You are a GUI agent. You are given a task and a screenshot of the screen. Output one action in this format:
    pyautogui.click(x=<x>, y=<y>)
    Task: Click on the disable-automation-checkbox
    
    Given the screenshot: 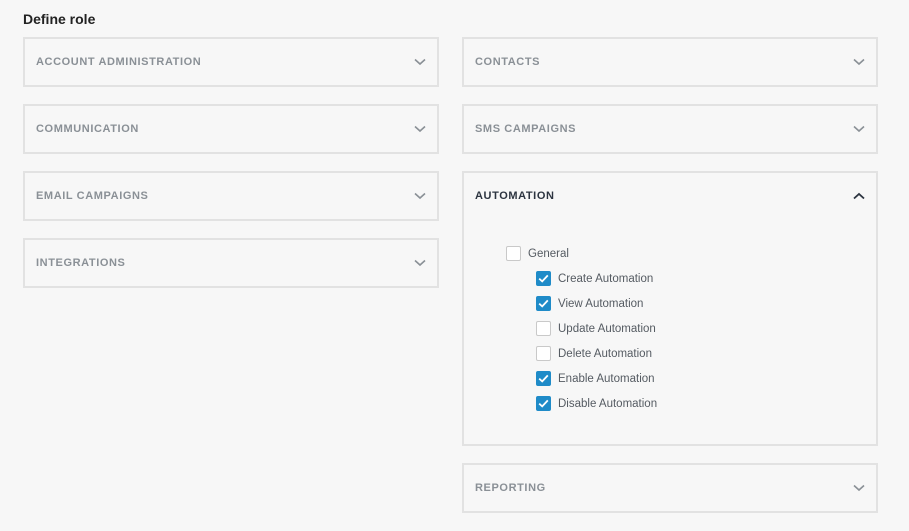 What is the action you would take?
    pyautogui.click(x=543, y=403)
    